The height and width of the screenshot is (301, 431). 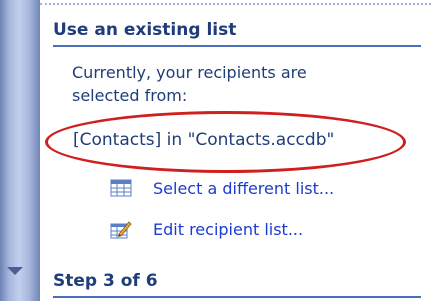 What do you see at coordinates (121, 188) in the screenshot?
I see `table-list-icon` at bounding box center [121, 188].